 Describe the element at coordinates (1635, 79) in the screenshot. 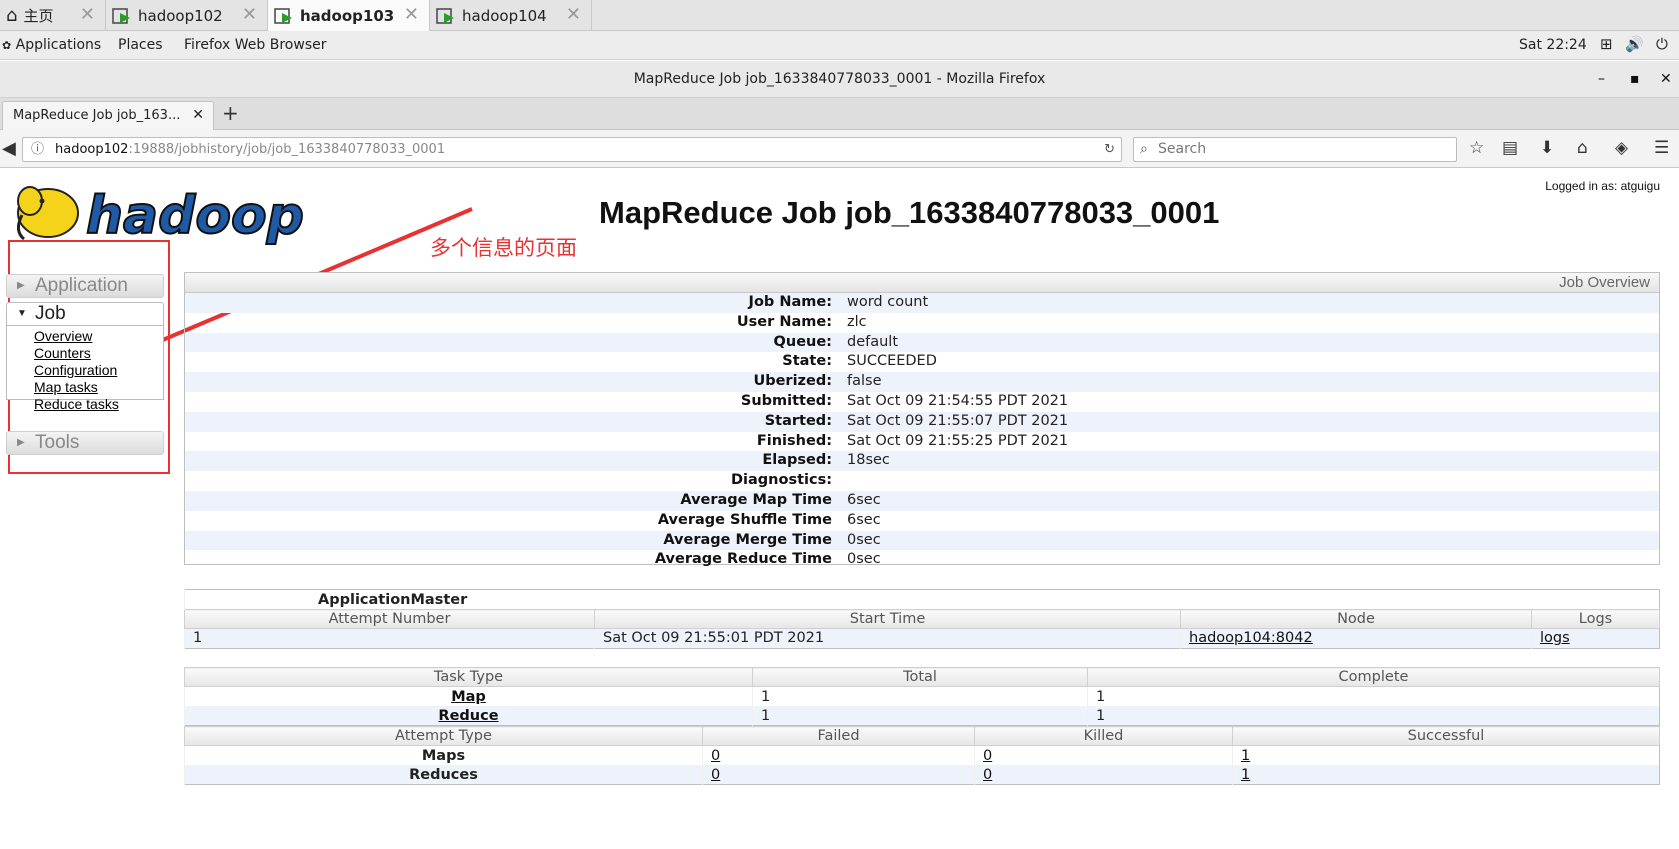

I see `maximize-icon: ▪` at that location.